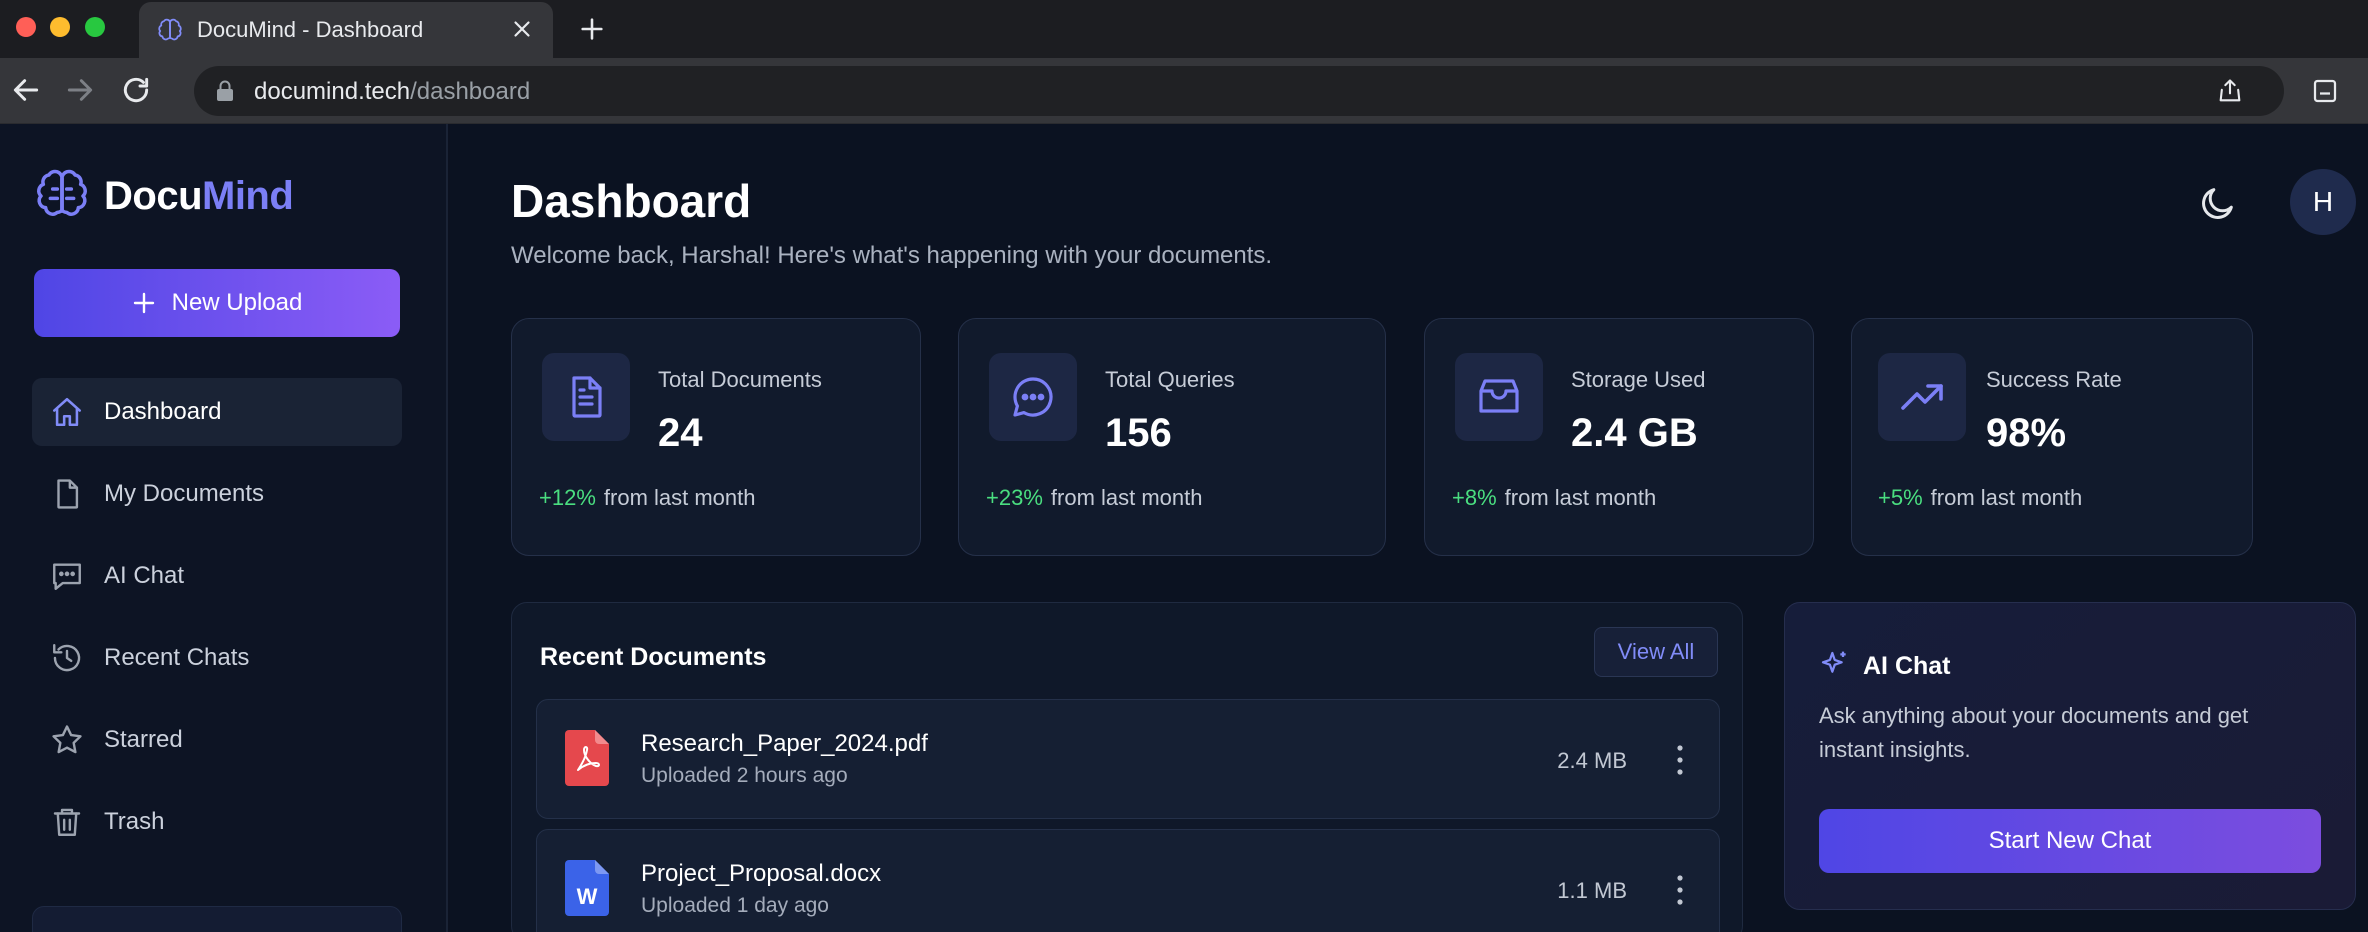  I want to click on stat-card-total-documents: Total Documents 24 +12% from last month, so click(716, 437).